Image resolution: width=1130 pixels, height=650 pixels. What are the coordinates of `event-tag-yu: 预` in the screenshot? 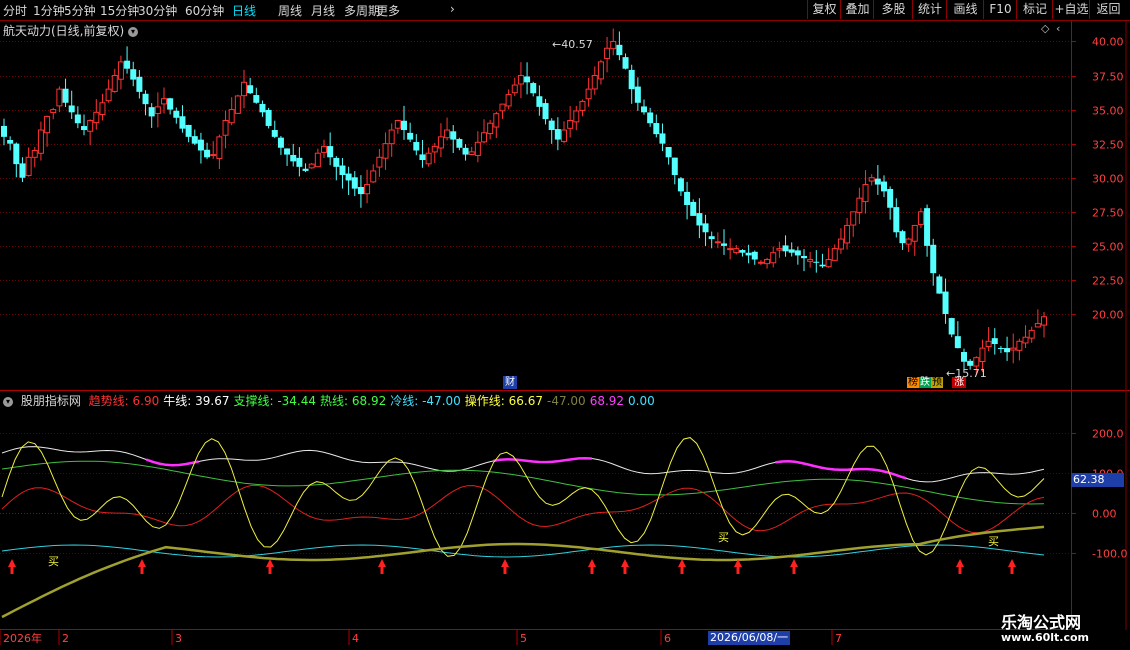 It's located at (937, 382).